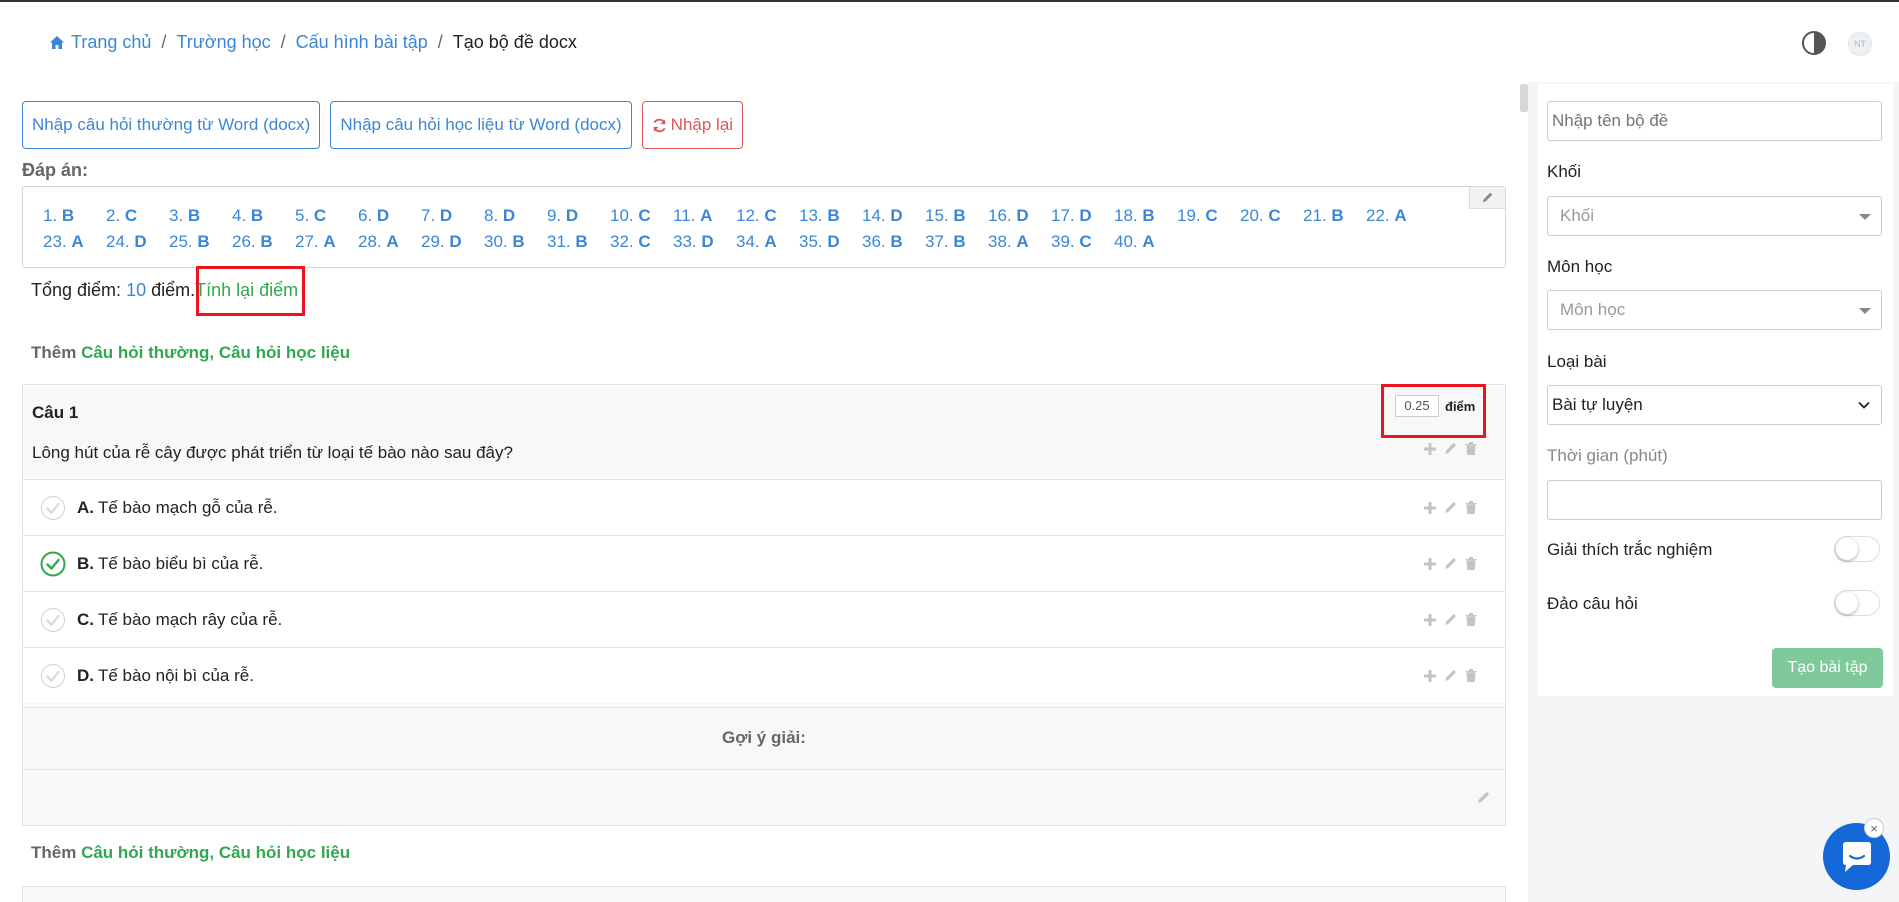  What do you see at coordinates (767, 216) in the screenshot?
I see `answer-key-item: 12. C` at bounding box center [767, 216].